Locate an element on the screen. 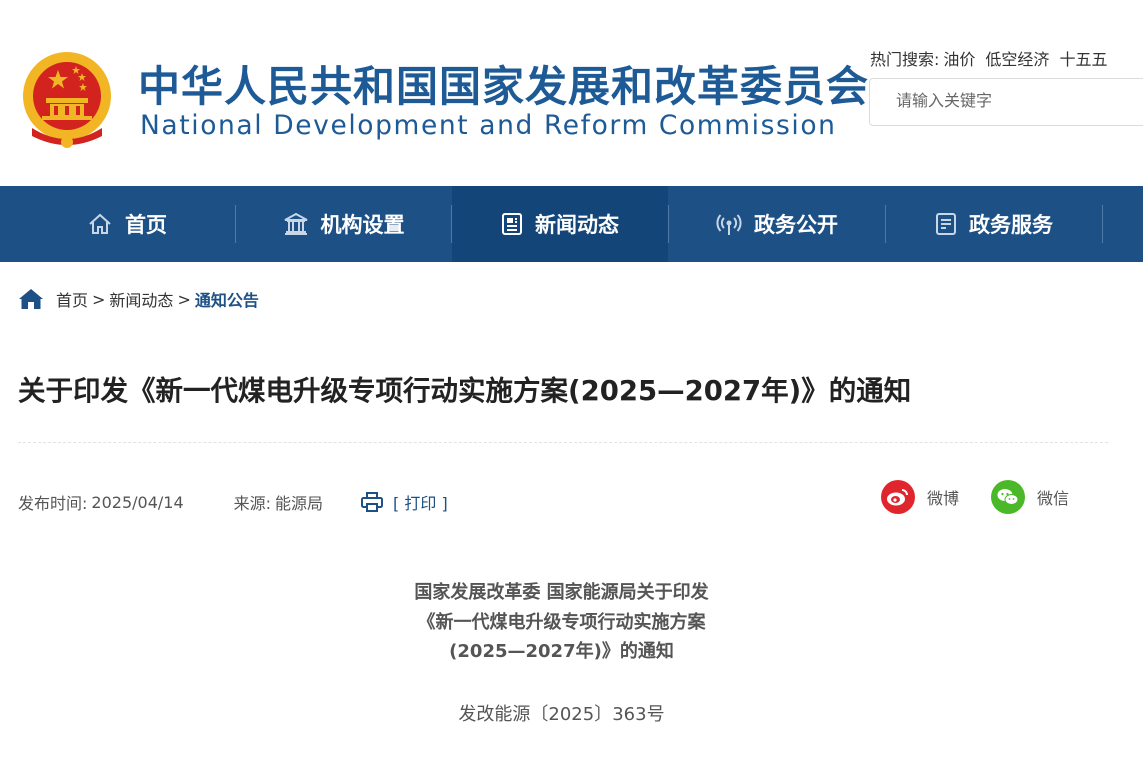 Image resolution: width=1143 pixels, height=763 pixels. hot-search-term-low-altitude-economy: 低空经济 is located at coordinates (1017, 59).